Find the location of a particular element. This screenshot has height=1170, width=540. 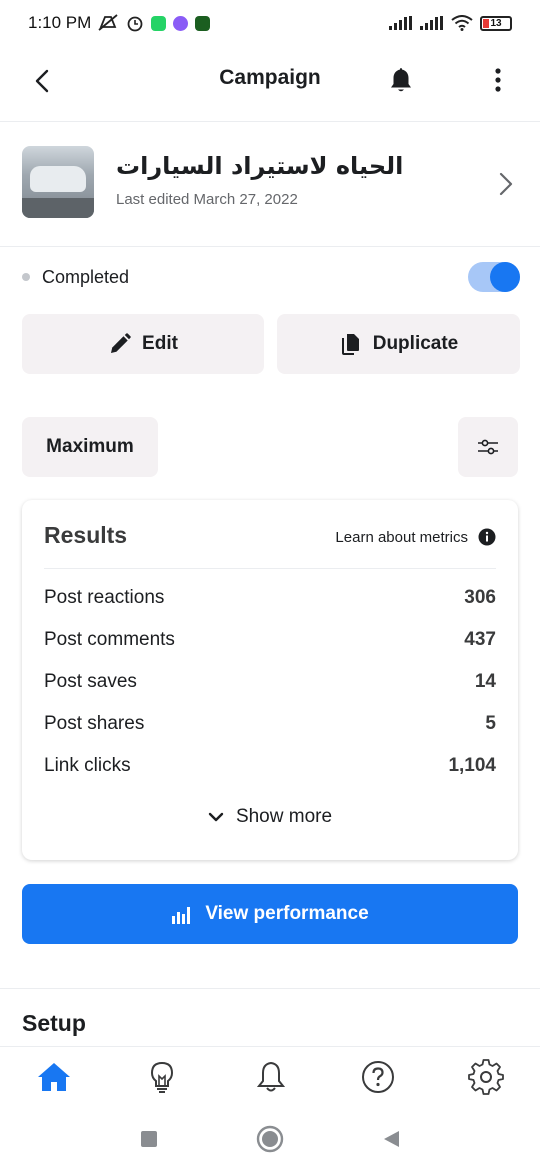

whatsapp-icon is located at coordinates (159, 23).